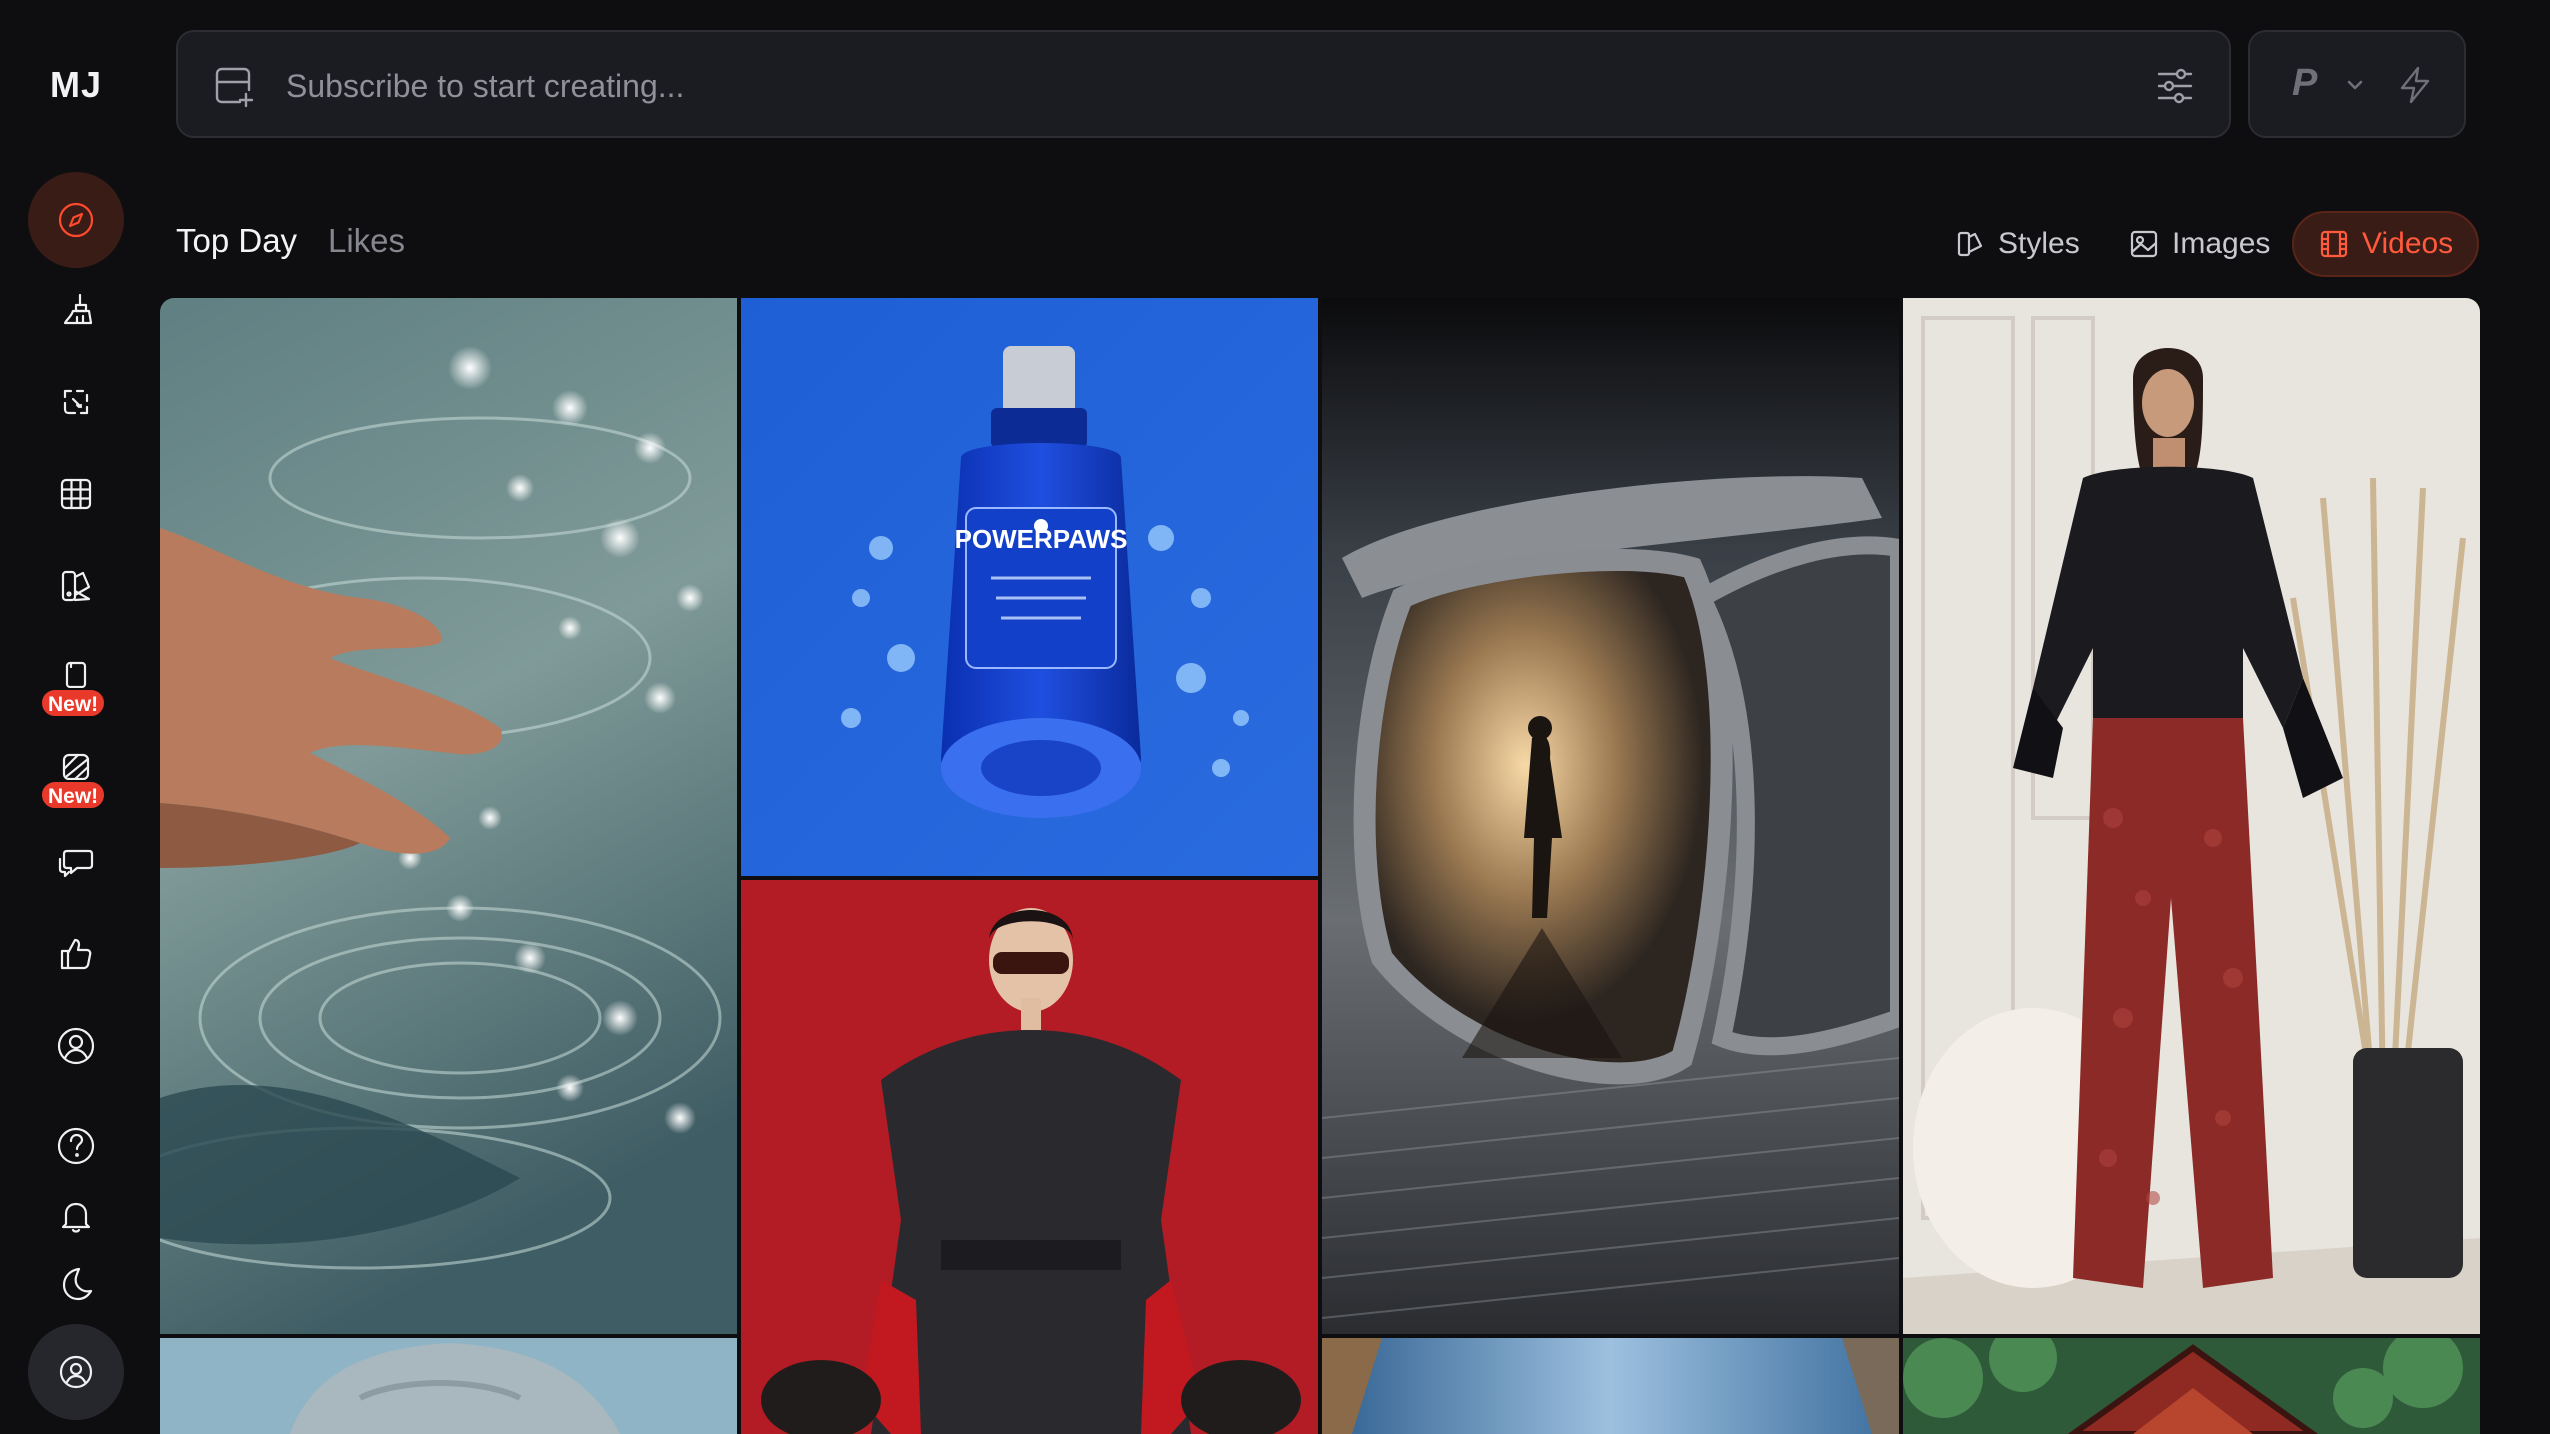 This screenshot has height=1434, width=2550. I want to click on add-image-icon, so click(234, 86).